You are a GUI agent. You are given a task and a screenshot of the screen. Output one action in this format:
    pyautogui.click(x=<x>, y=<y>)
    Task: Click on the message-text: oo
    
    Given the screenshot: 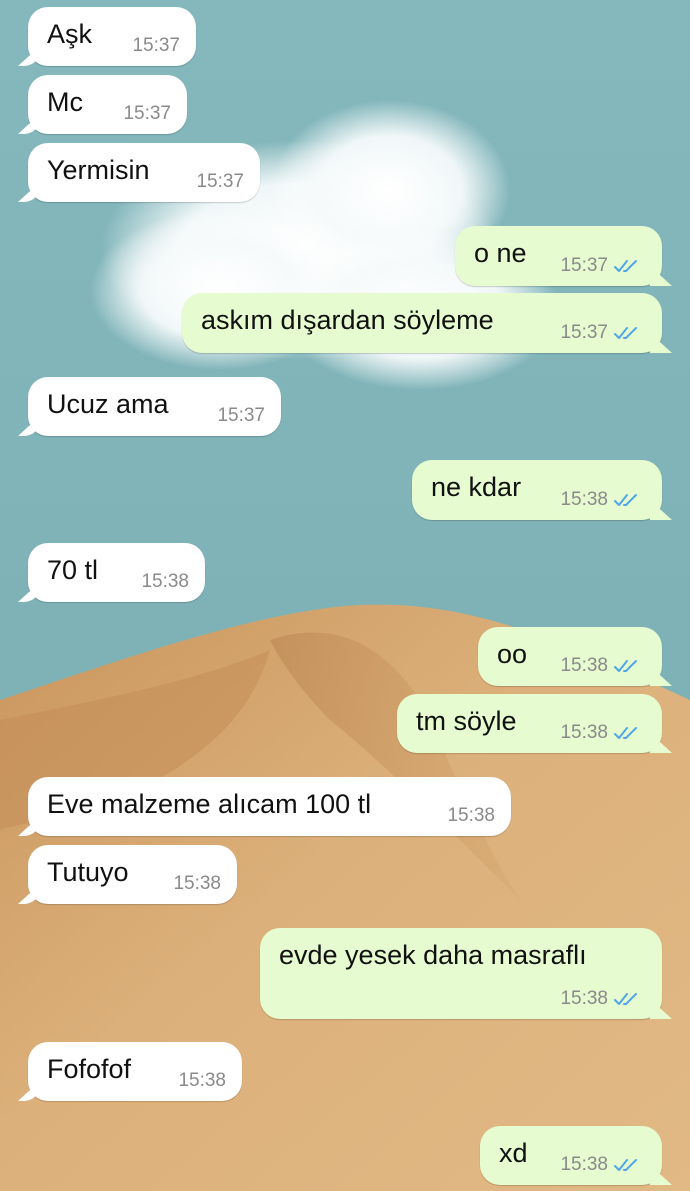 What is the action you would take?
    pyautogui.click(x=512, y=654)
    